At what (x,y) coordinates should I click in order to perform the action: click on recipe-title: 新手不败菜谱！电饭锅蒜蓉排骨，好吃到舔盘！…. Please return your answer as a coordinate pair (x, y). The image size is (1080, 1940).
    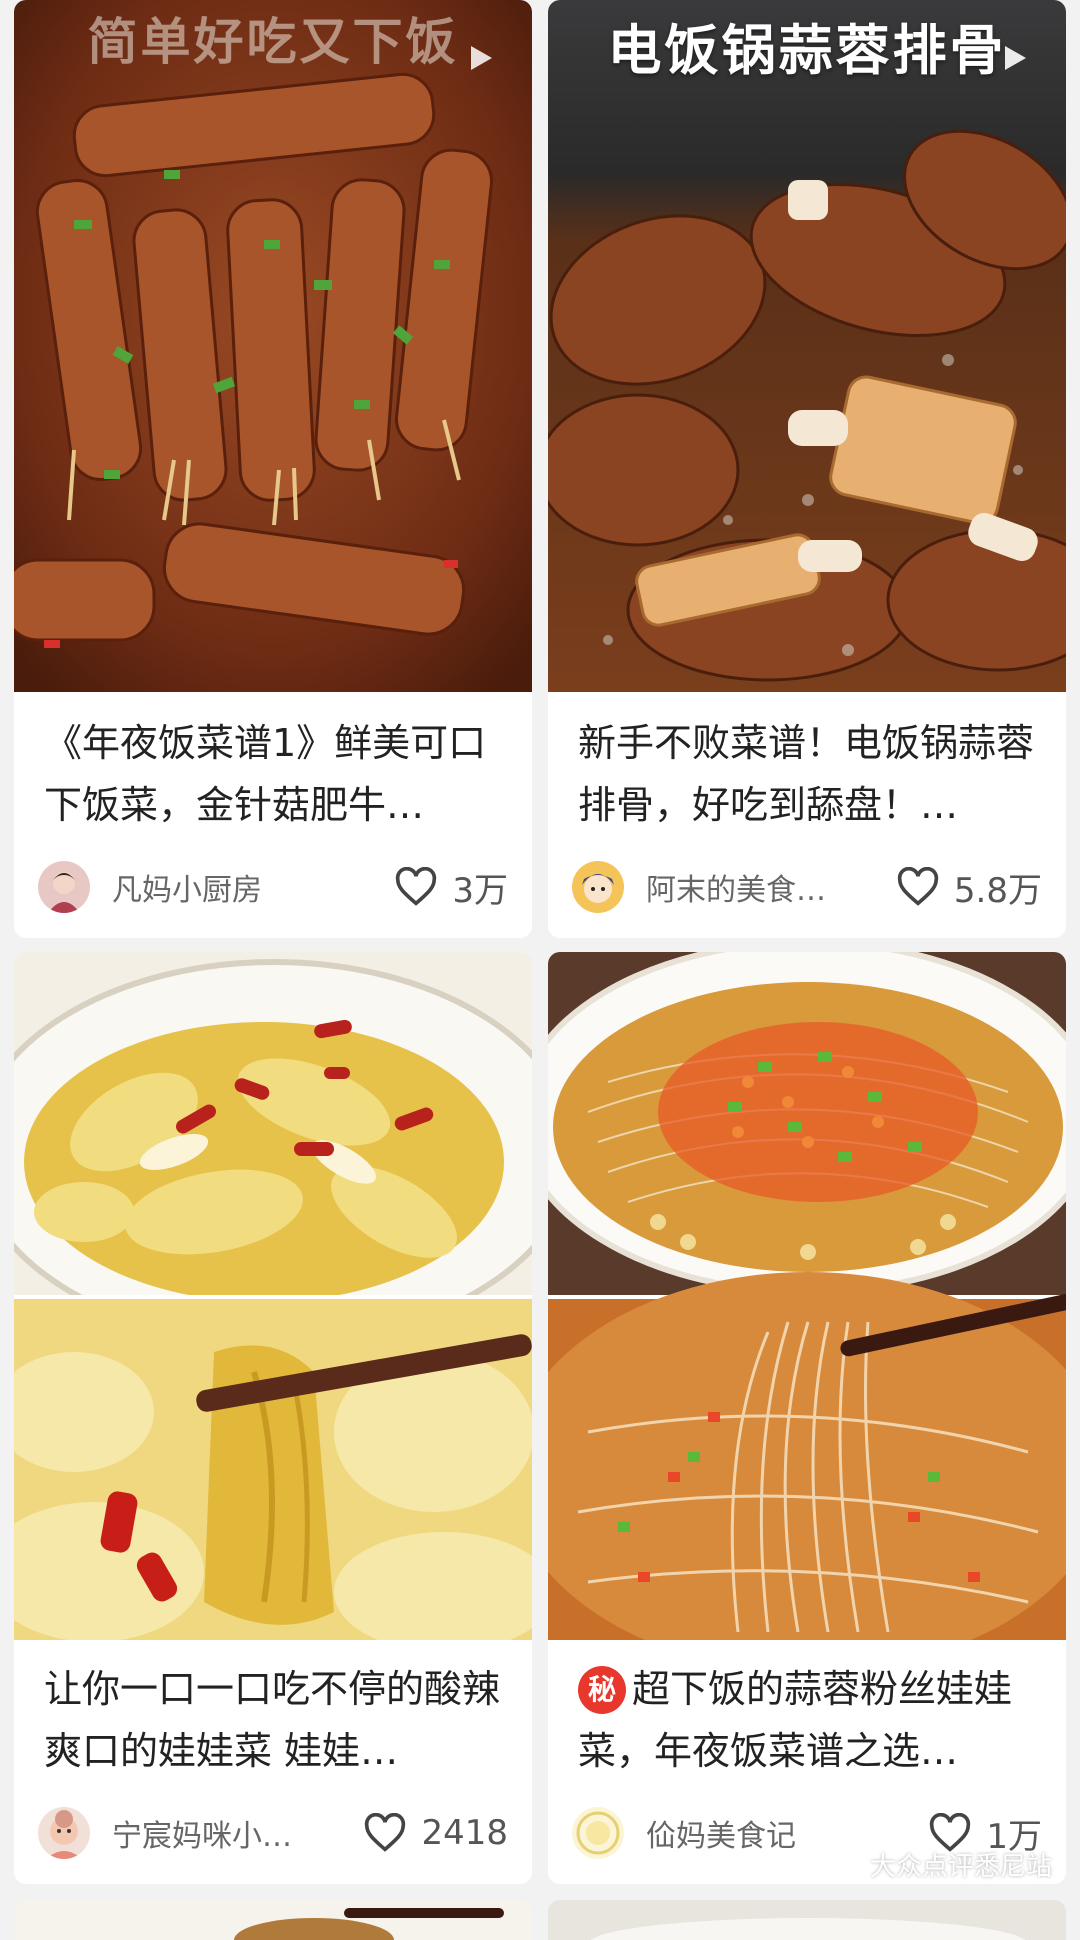
    Looking at the image, I should click on (810, 774).